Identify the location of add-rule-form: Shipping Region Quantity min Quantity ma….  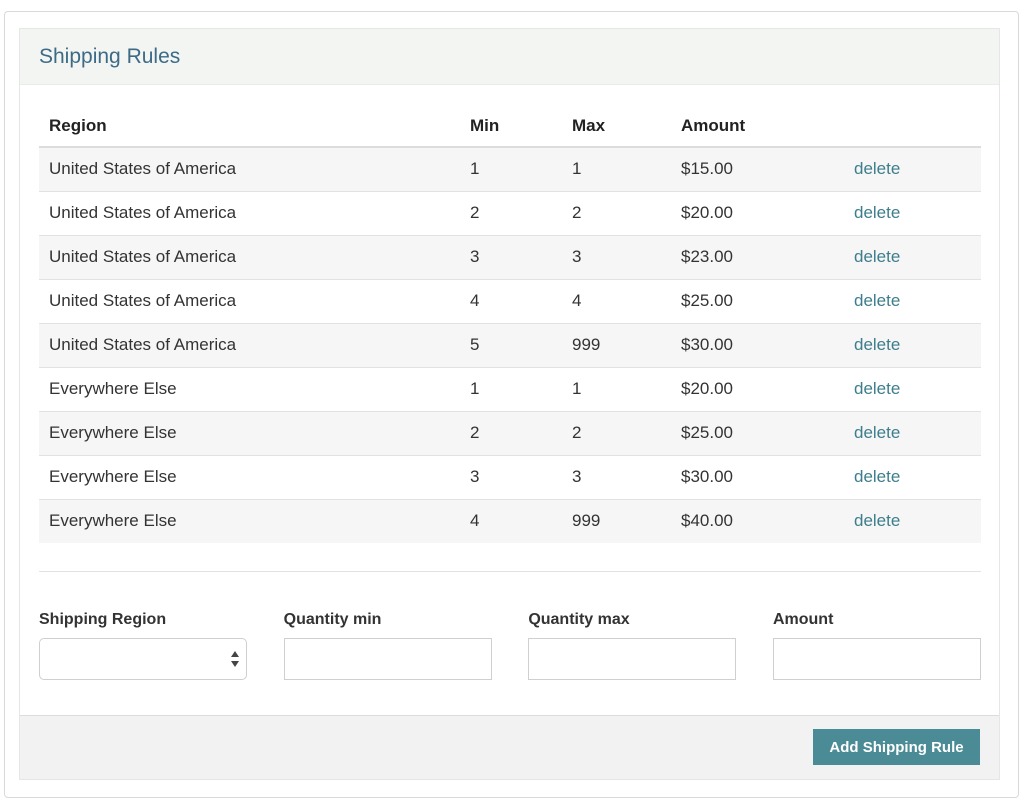
(510, 645).